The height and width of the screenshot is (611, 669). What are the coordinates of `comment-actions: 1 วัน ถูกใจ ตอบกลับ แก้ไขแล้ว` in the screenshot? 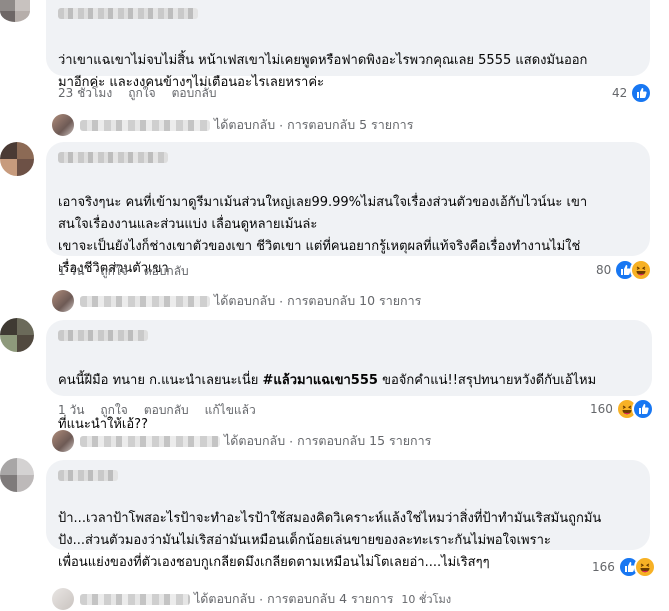 It's located at (165, 410).